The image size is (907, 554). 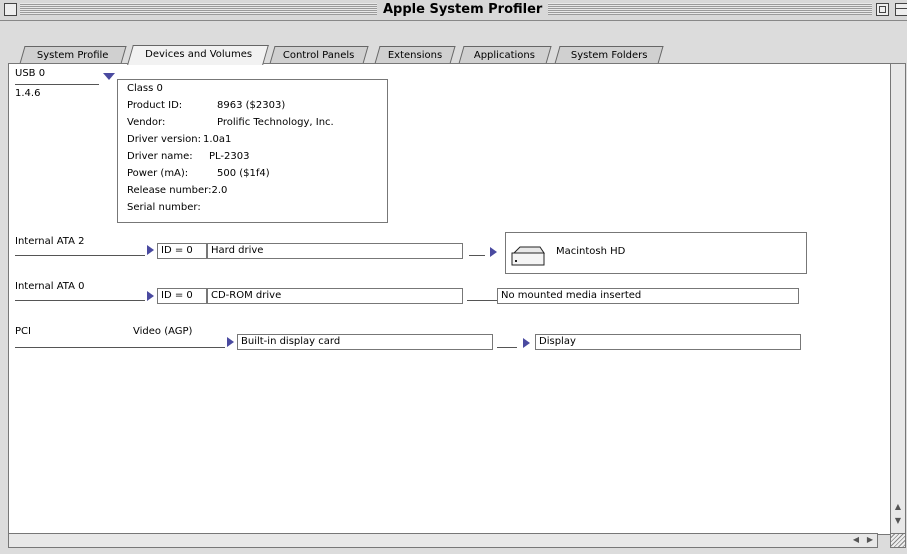 I want to click on tab-extensions: Extensions, so click(x=415, y=55).